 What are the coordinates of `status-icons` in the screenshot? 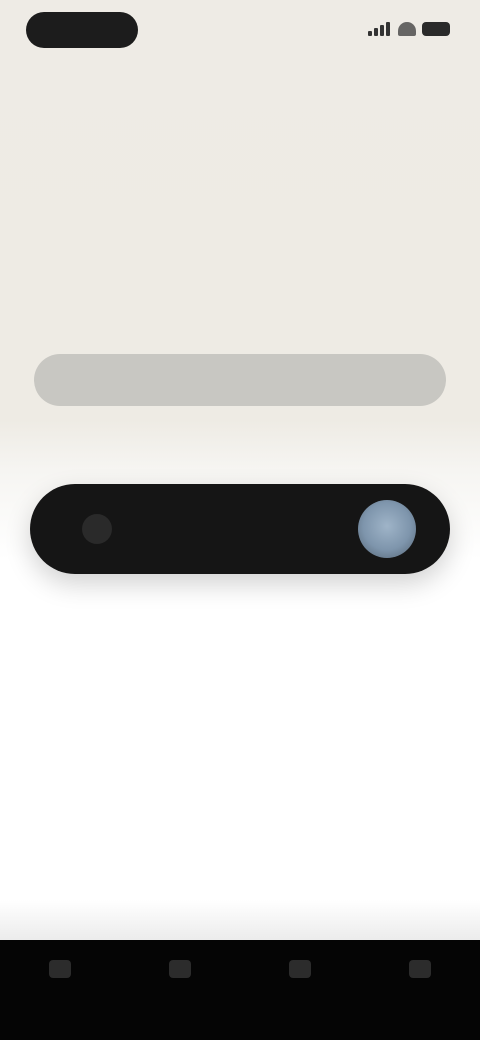 It's located at (409, 29).